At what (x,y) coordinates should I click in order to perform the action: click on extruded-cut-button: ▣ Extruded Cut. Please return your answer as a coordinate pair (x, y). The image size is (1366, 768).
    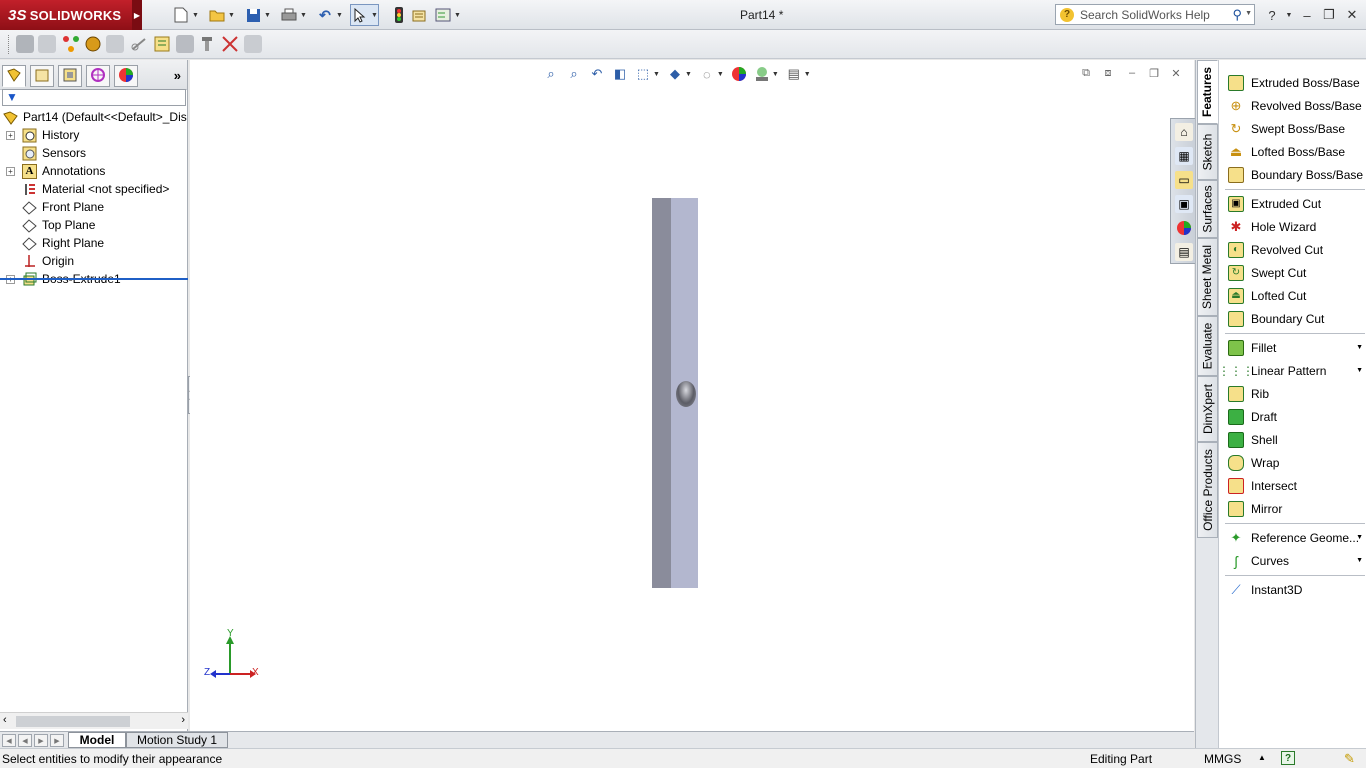
    Looking at the image, I should click on (1292, 203).